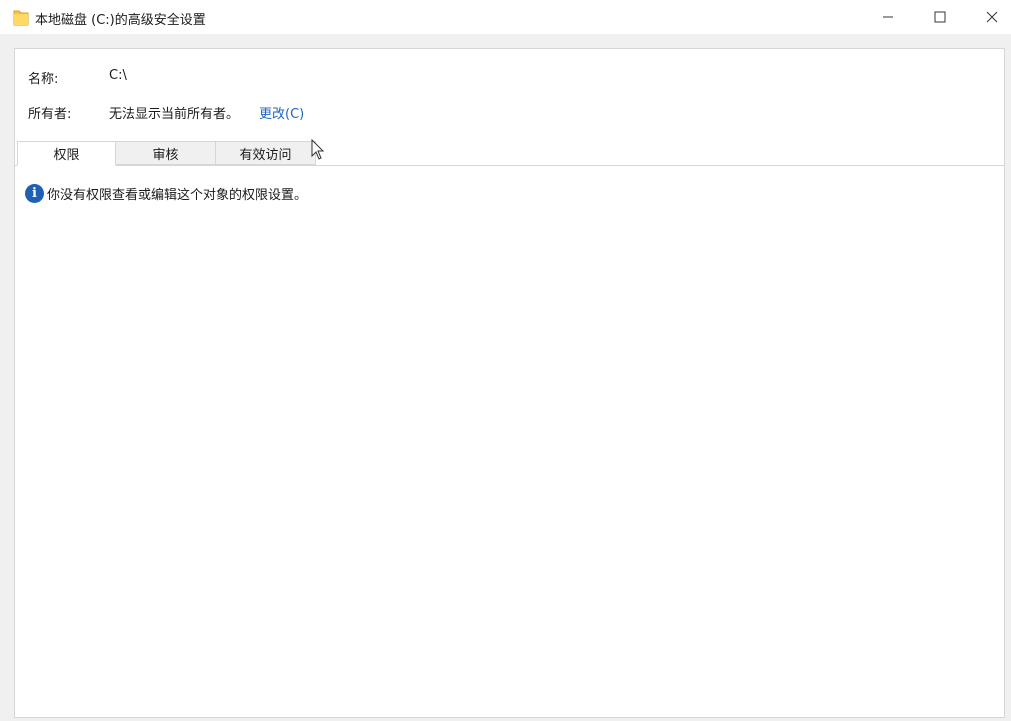 Image resolution: width=1011 pixels, height=721 pixels. What do you see at coordinates (120, 20) in the screenshot?
I see `window-title: 本地磁盘 (C:)的高级安全设置` at bounding box center [120, 20].